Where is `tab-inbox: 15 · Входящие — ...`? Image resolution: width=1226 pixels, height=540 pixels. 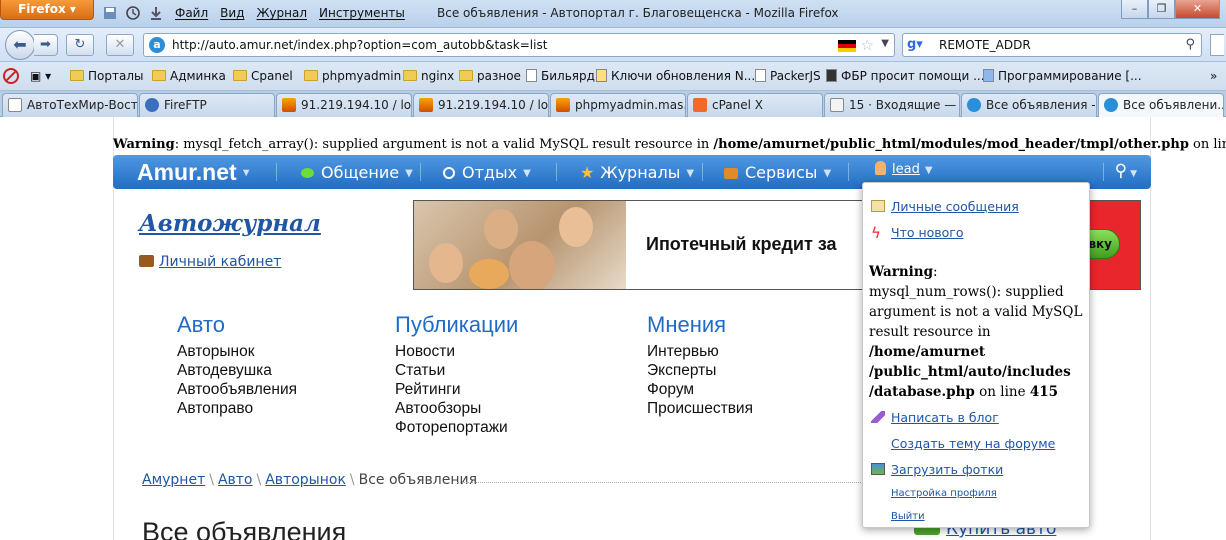 tab-inbox: 15 · Входящие — ... is located at coordinates (892, 105).